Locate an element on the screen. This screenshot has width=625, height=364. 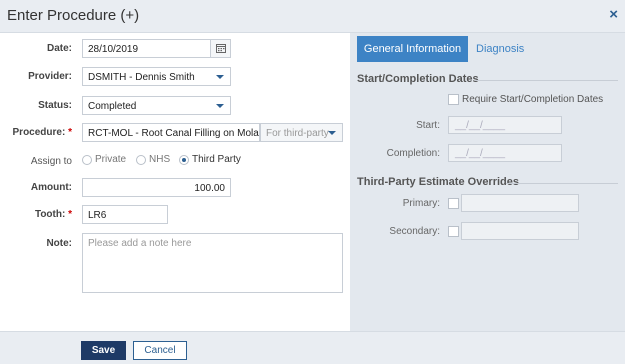
calendar-icon is located at coordinates (221, 48).